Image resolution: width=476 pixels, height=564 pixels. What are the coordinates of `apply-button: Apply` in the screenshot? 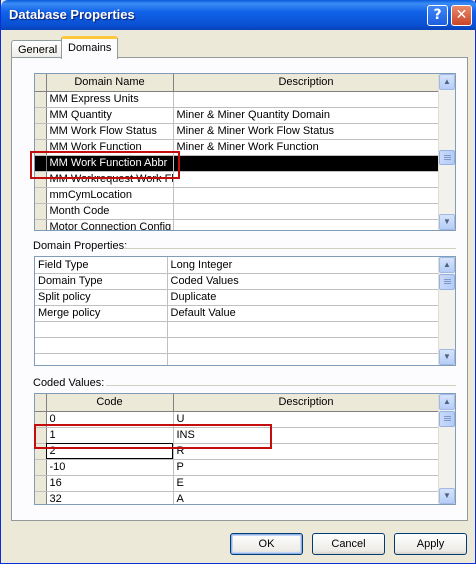 It's located at (430, 544).